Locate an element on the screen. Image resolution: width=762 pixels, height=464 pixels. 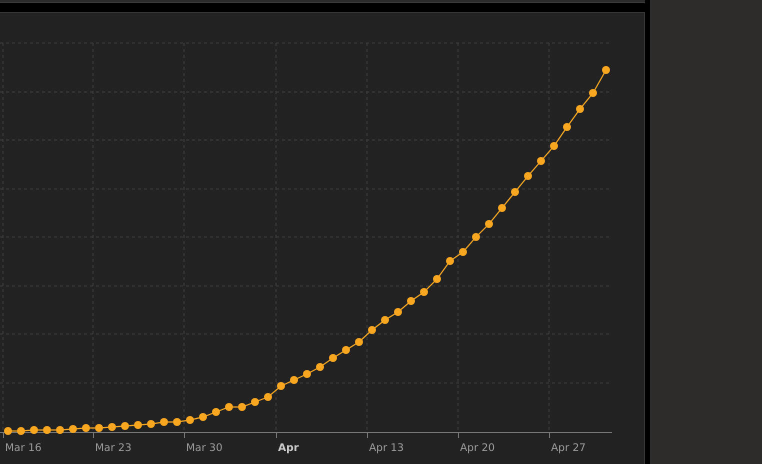
axis-label: Mar 30 is located at coordinates (204, 448).